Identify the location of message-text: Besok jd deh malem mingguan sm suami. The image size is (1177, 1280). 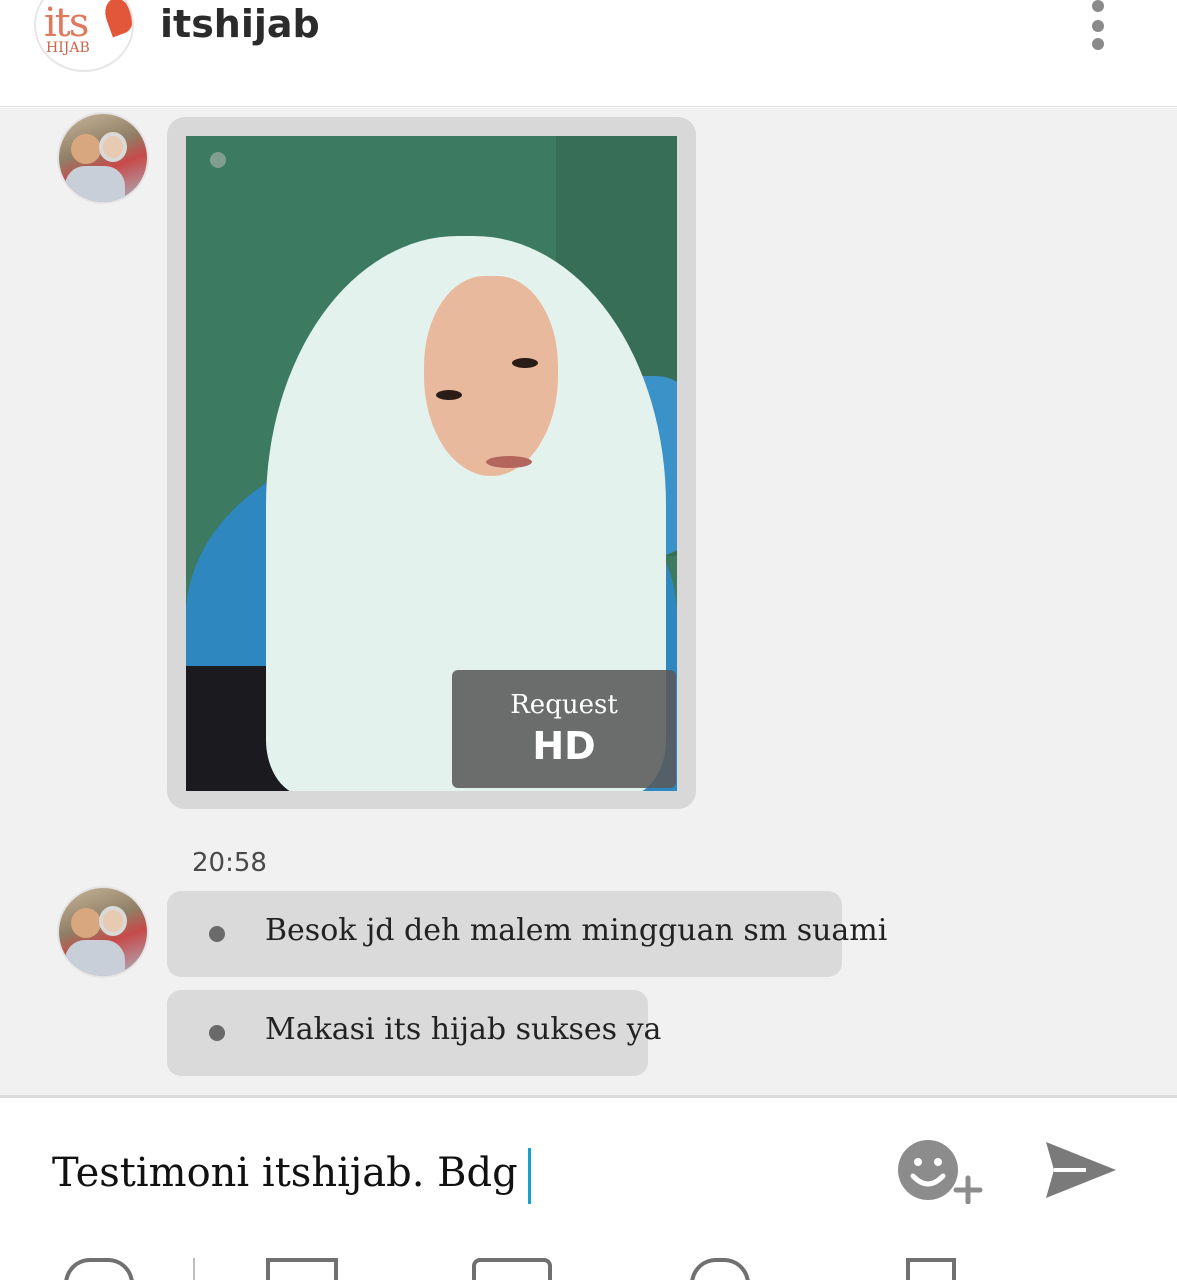
(576, 930).